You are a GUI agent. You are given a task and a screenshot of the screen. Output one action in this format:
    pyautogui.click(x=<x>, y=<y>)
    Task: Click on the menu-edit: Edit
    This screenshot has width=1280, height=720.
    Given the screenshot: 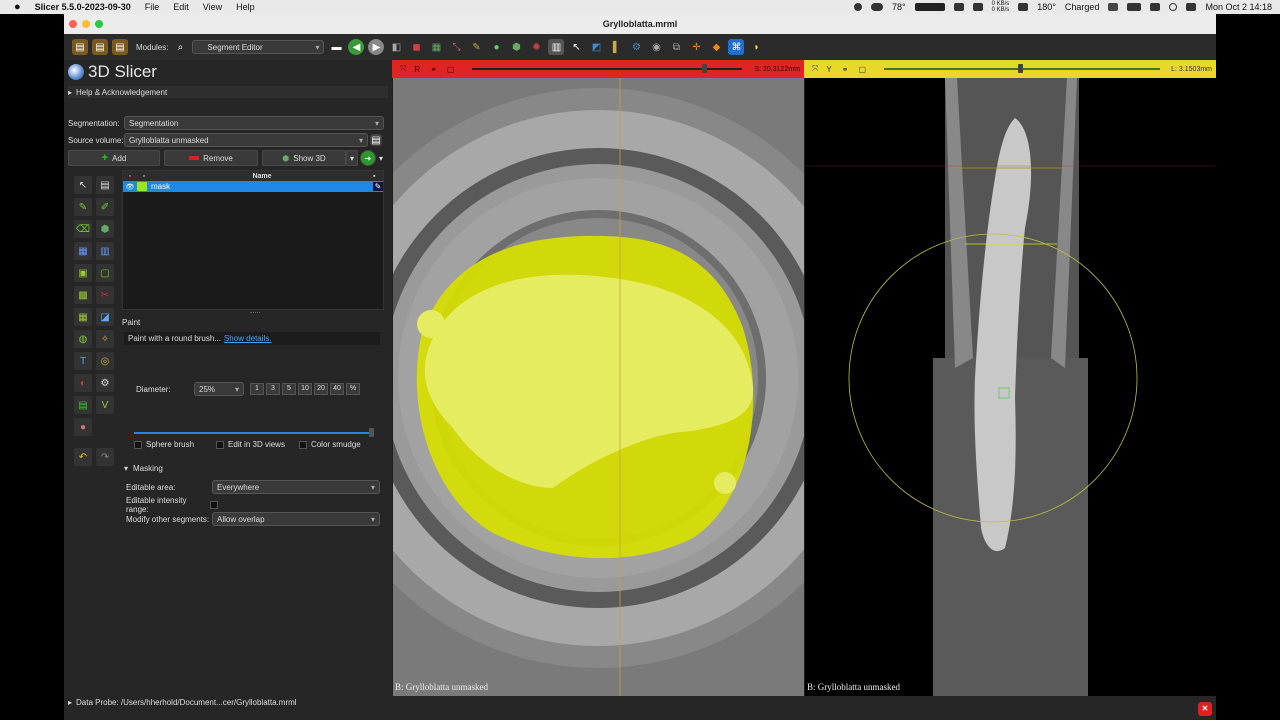 What is the action you would take?
    pyautogui.click(x=181, y=7)
    